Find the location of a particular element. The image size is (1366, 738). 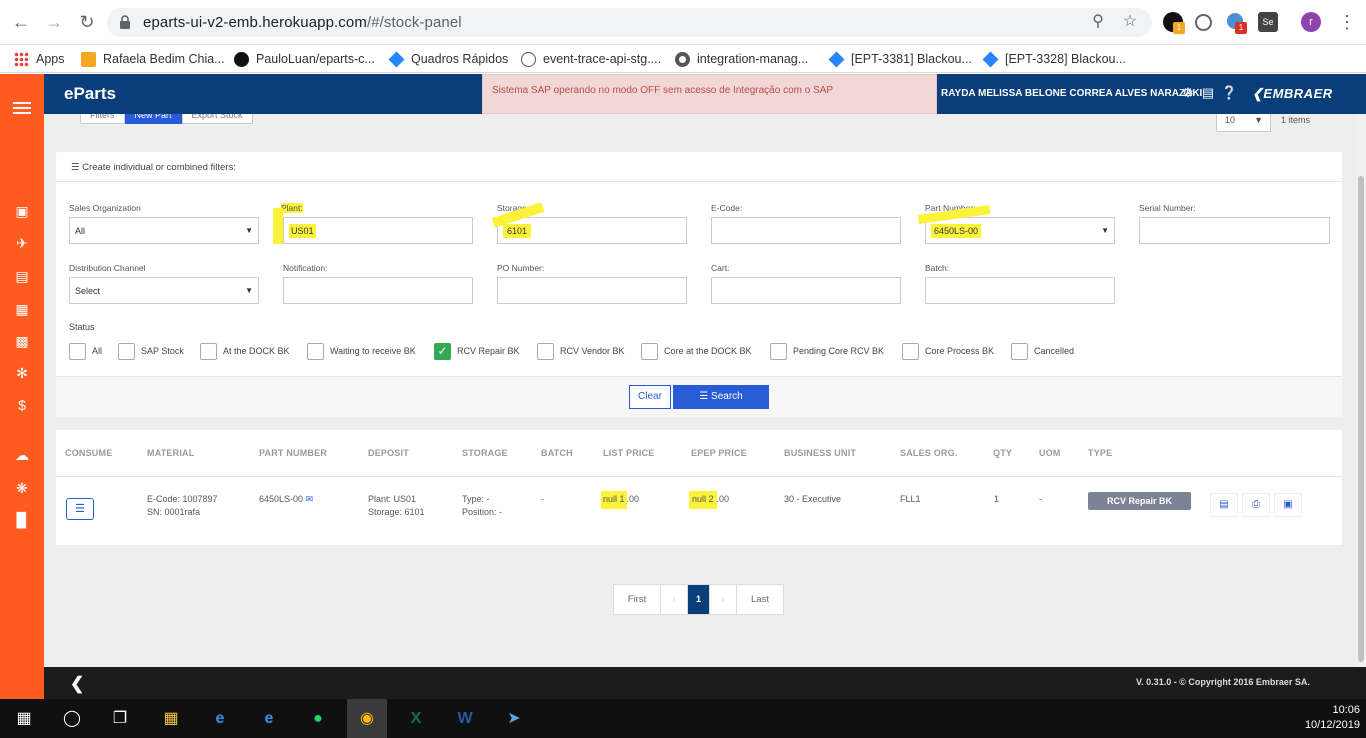

prev-page-button: ‹ is located at coordinates (674, 599).